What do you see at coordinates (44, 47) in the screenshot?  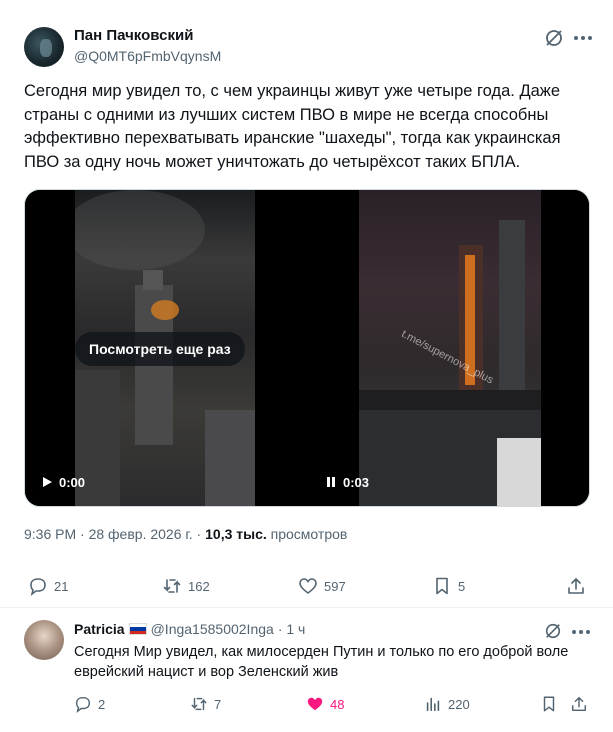 I see `author-avatar` at bounding box center [44, 47].